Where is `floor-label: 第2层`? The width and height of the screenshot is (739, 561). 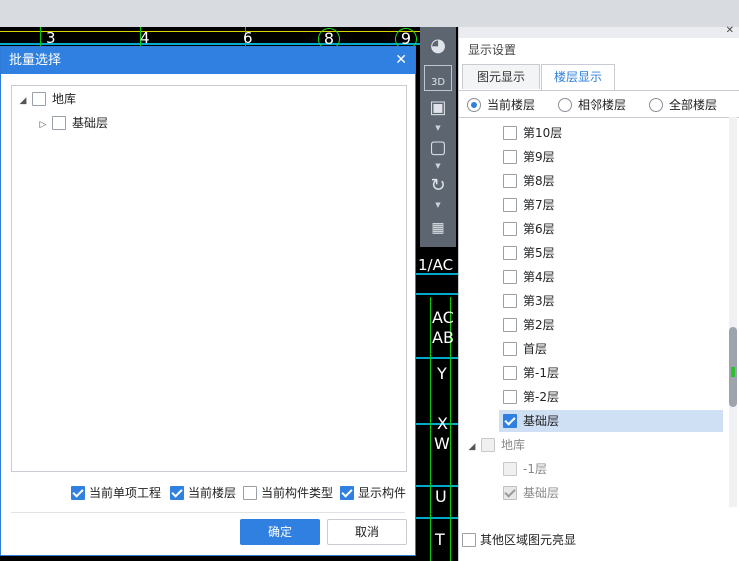 floor-label: 第2层 is located at coordinates (539, 325).